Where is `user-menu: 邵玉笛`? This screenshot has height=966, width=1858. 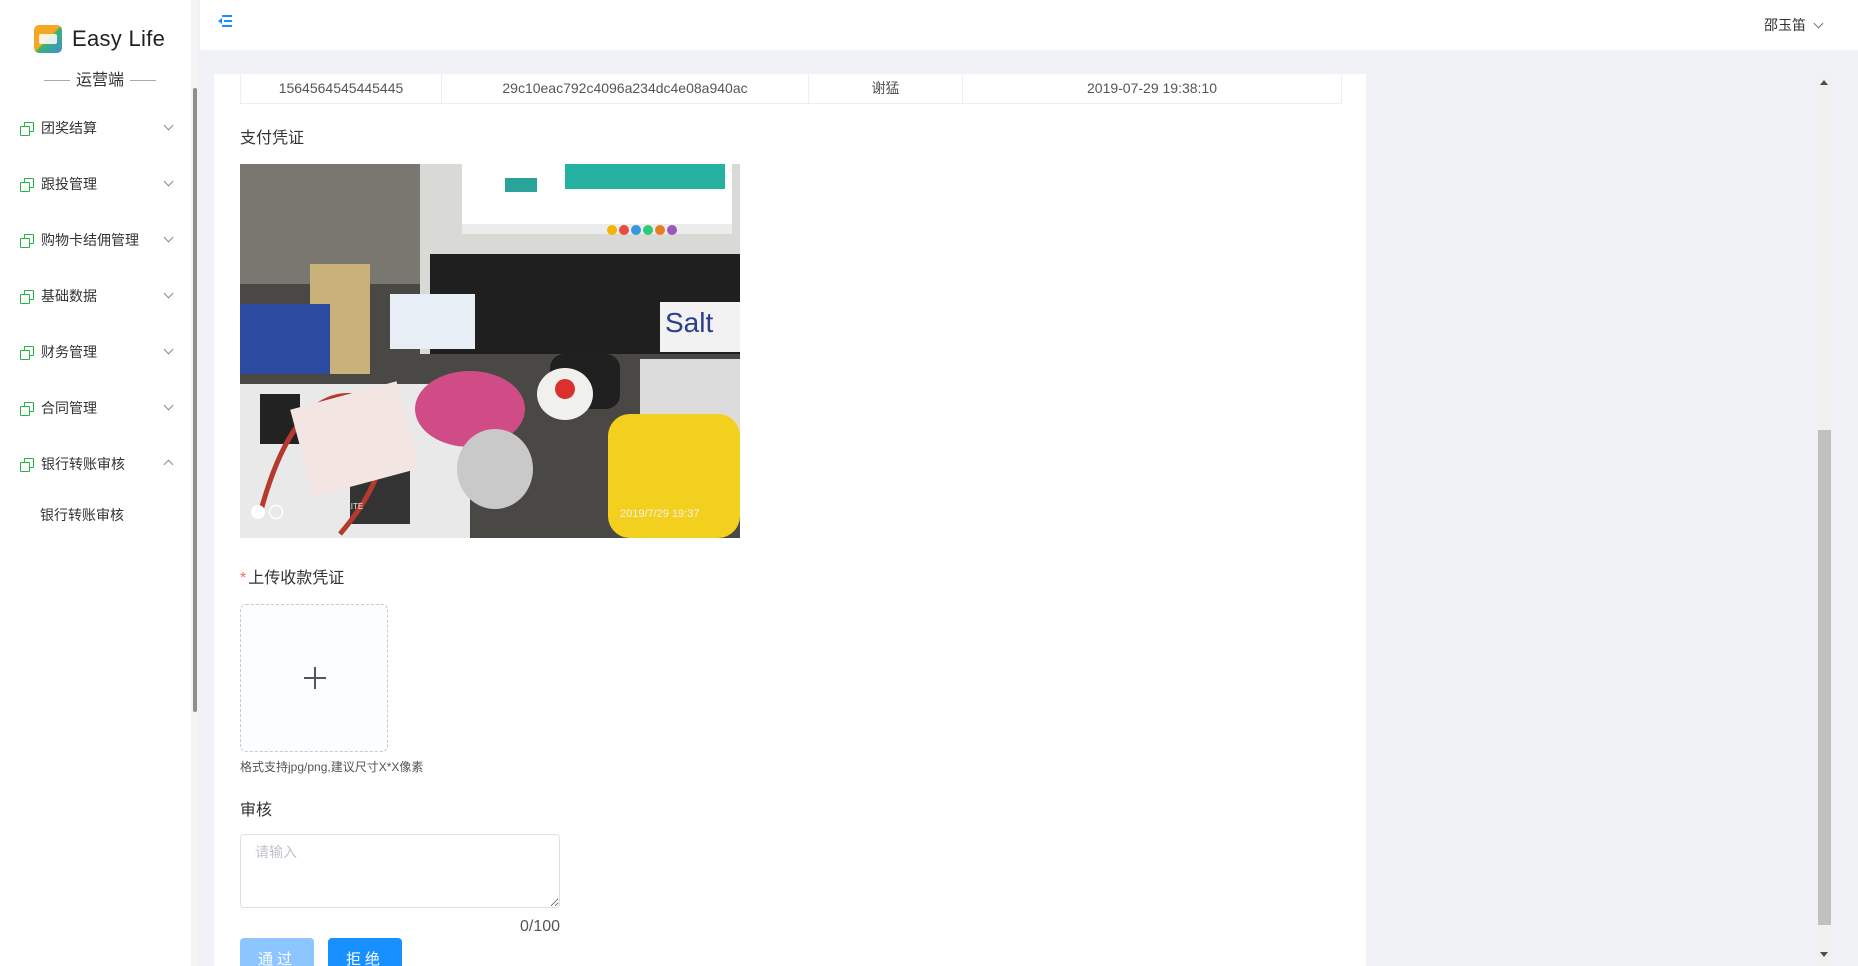
user-menu: 邵玉笛 is located at coordinates (1794, 25).